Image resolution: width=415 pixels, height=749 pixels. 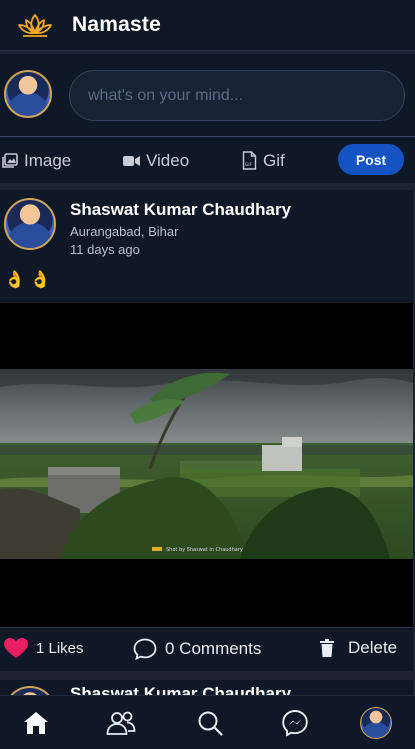 What do you see at coordinates (207, 25) in the screenshot?
I see `app-header: Namaste` at bounding box center [207, 25].